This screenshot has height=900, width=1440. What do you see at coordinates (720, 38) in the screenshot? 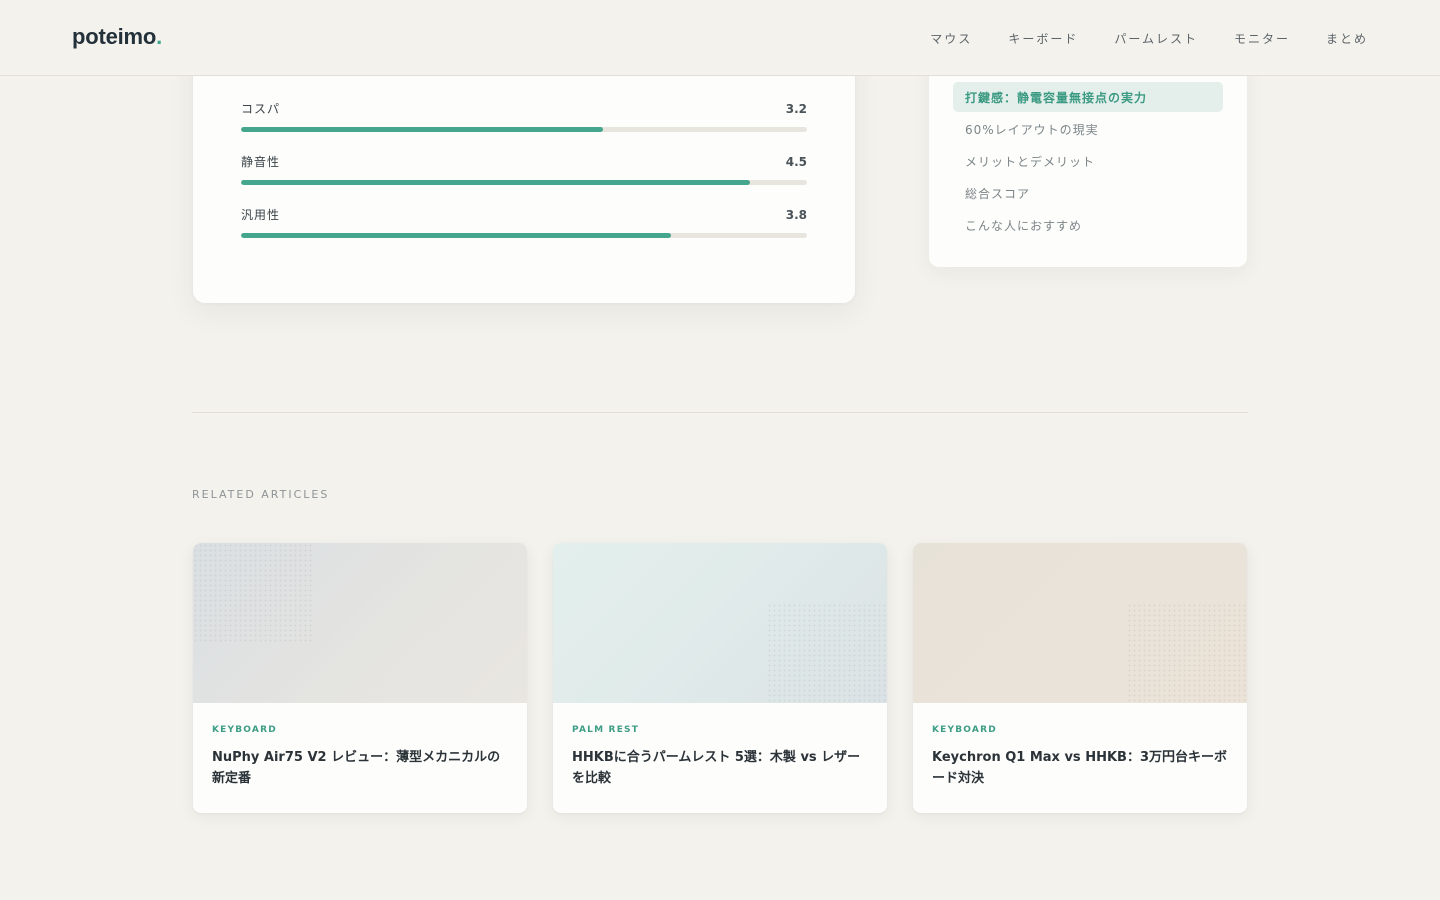
I see `site-header: poteimo. マウス キーボード パームレスト モニター まとめ` at bounding box center [720, 38].